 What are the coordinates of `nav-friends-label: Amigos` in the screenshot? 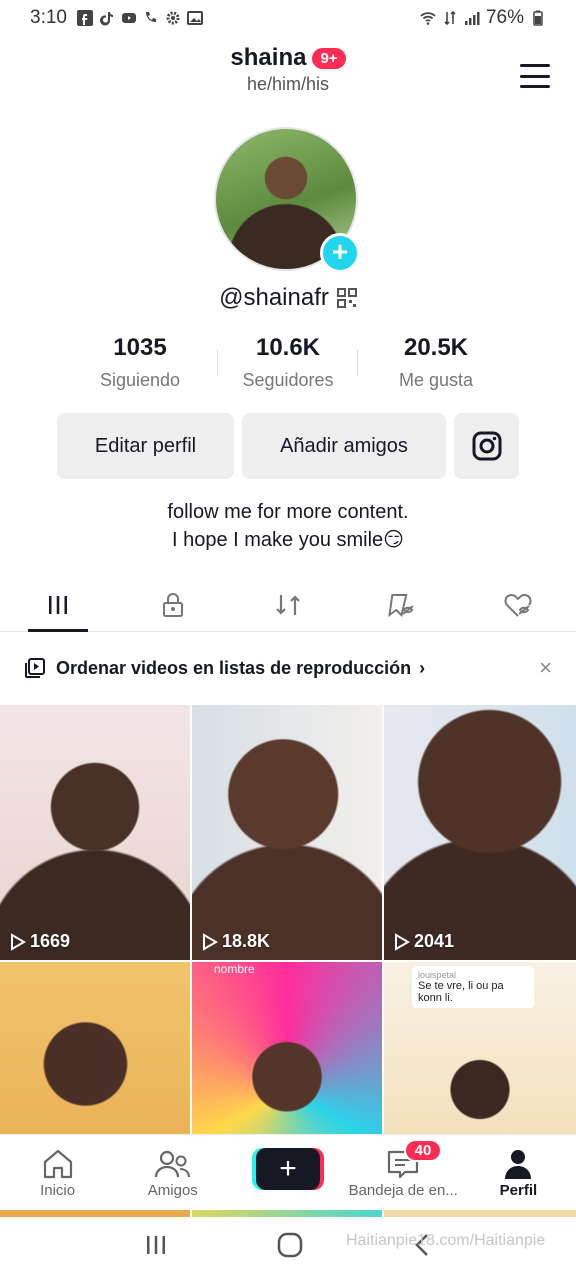 It's located at (172, 1190).